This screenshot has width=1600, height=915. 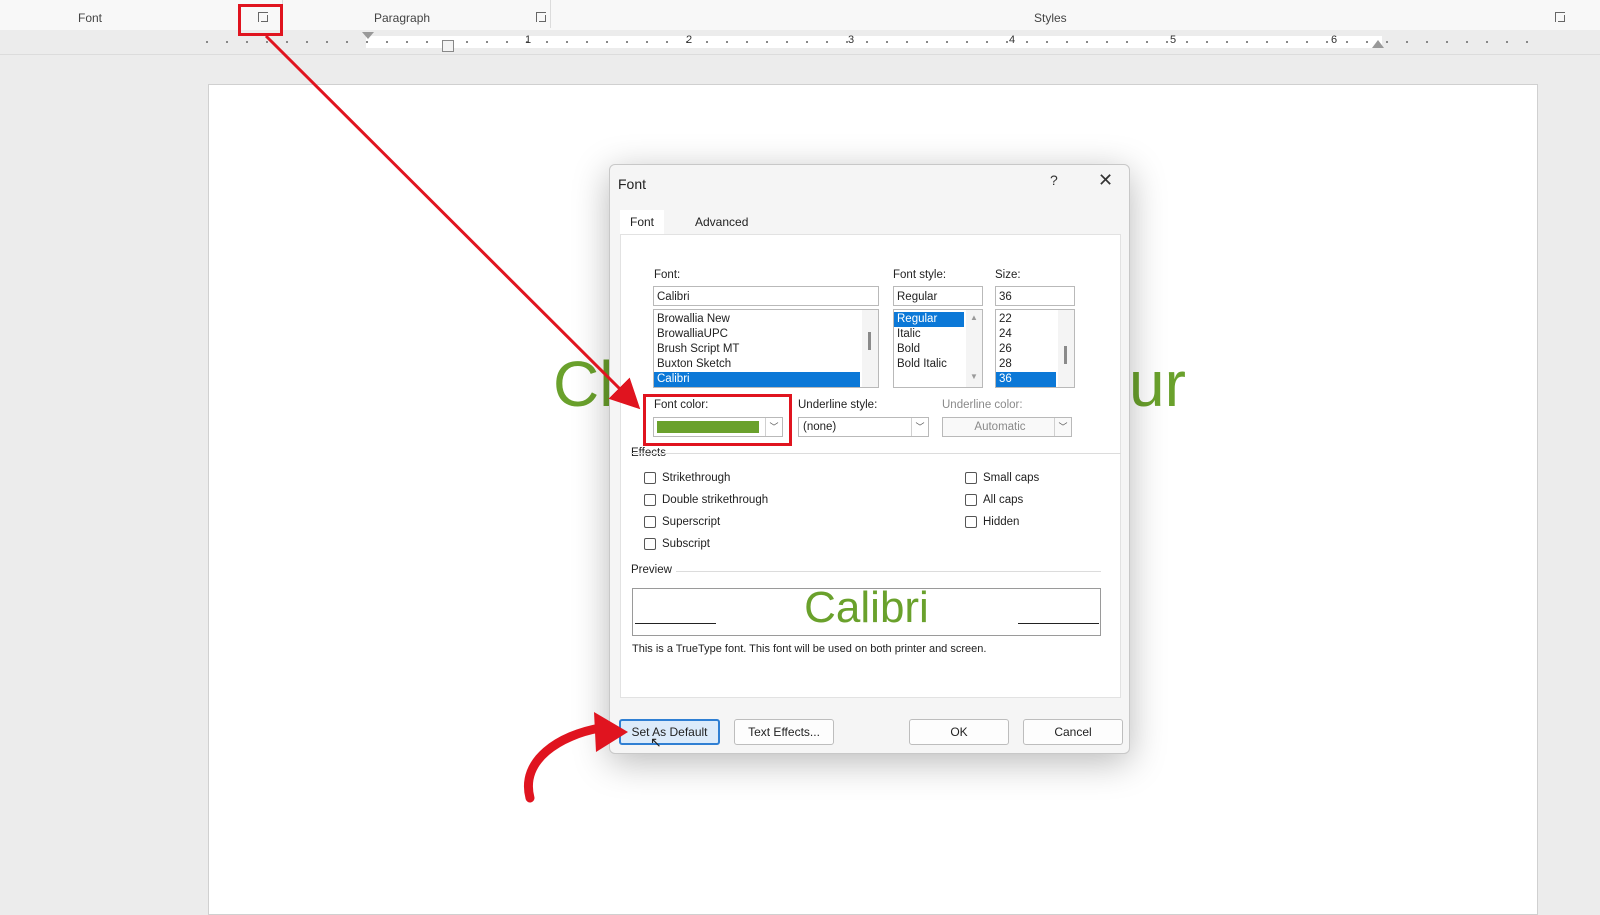 What do you see at coordinates (1012, 40) in the screenshot?
I see `ruler-number: 4` at bounding box center [1012, 40].